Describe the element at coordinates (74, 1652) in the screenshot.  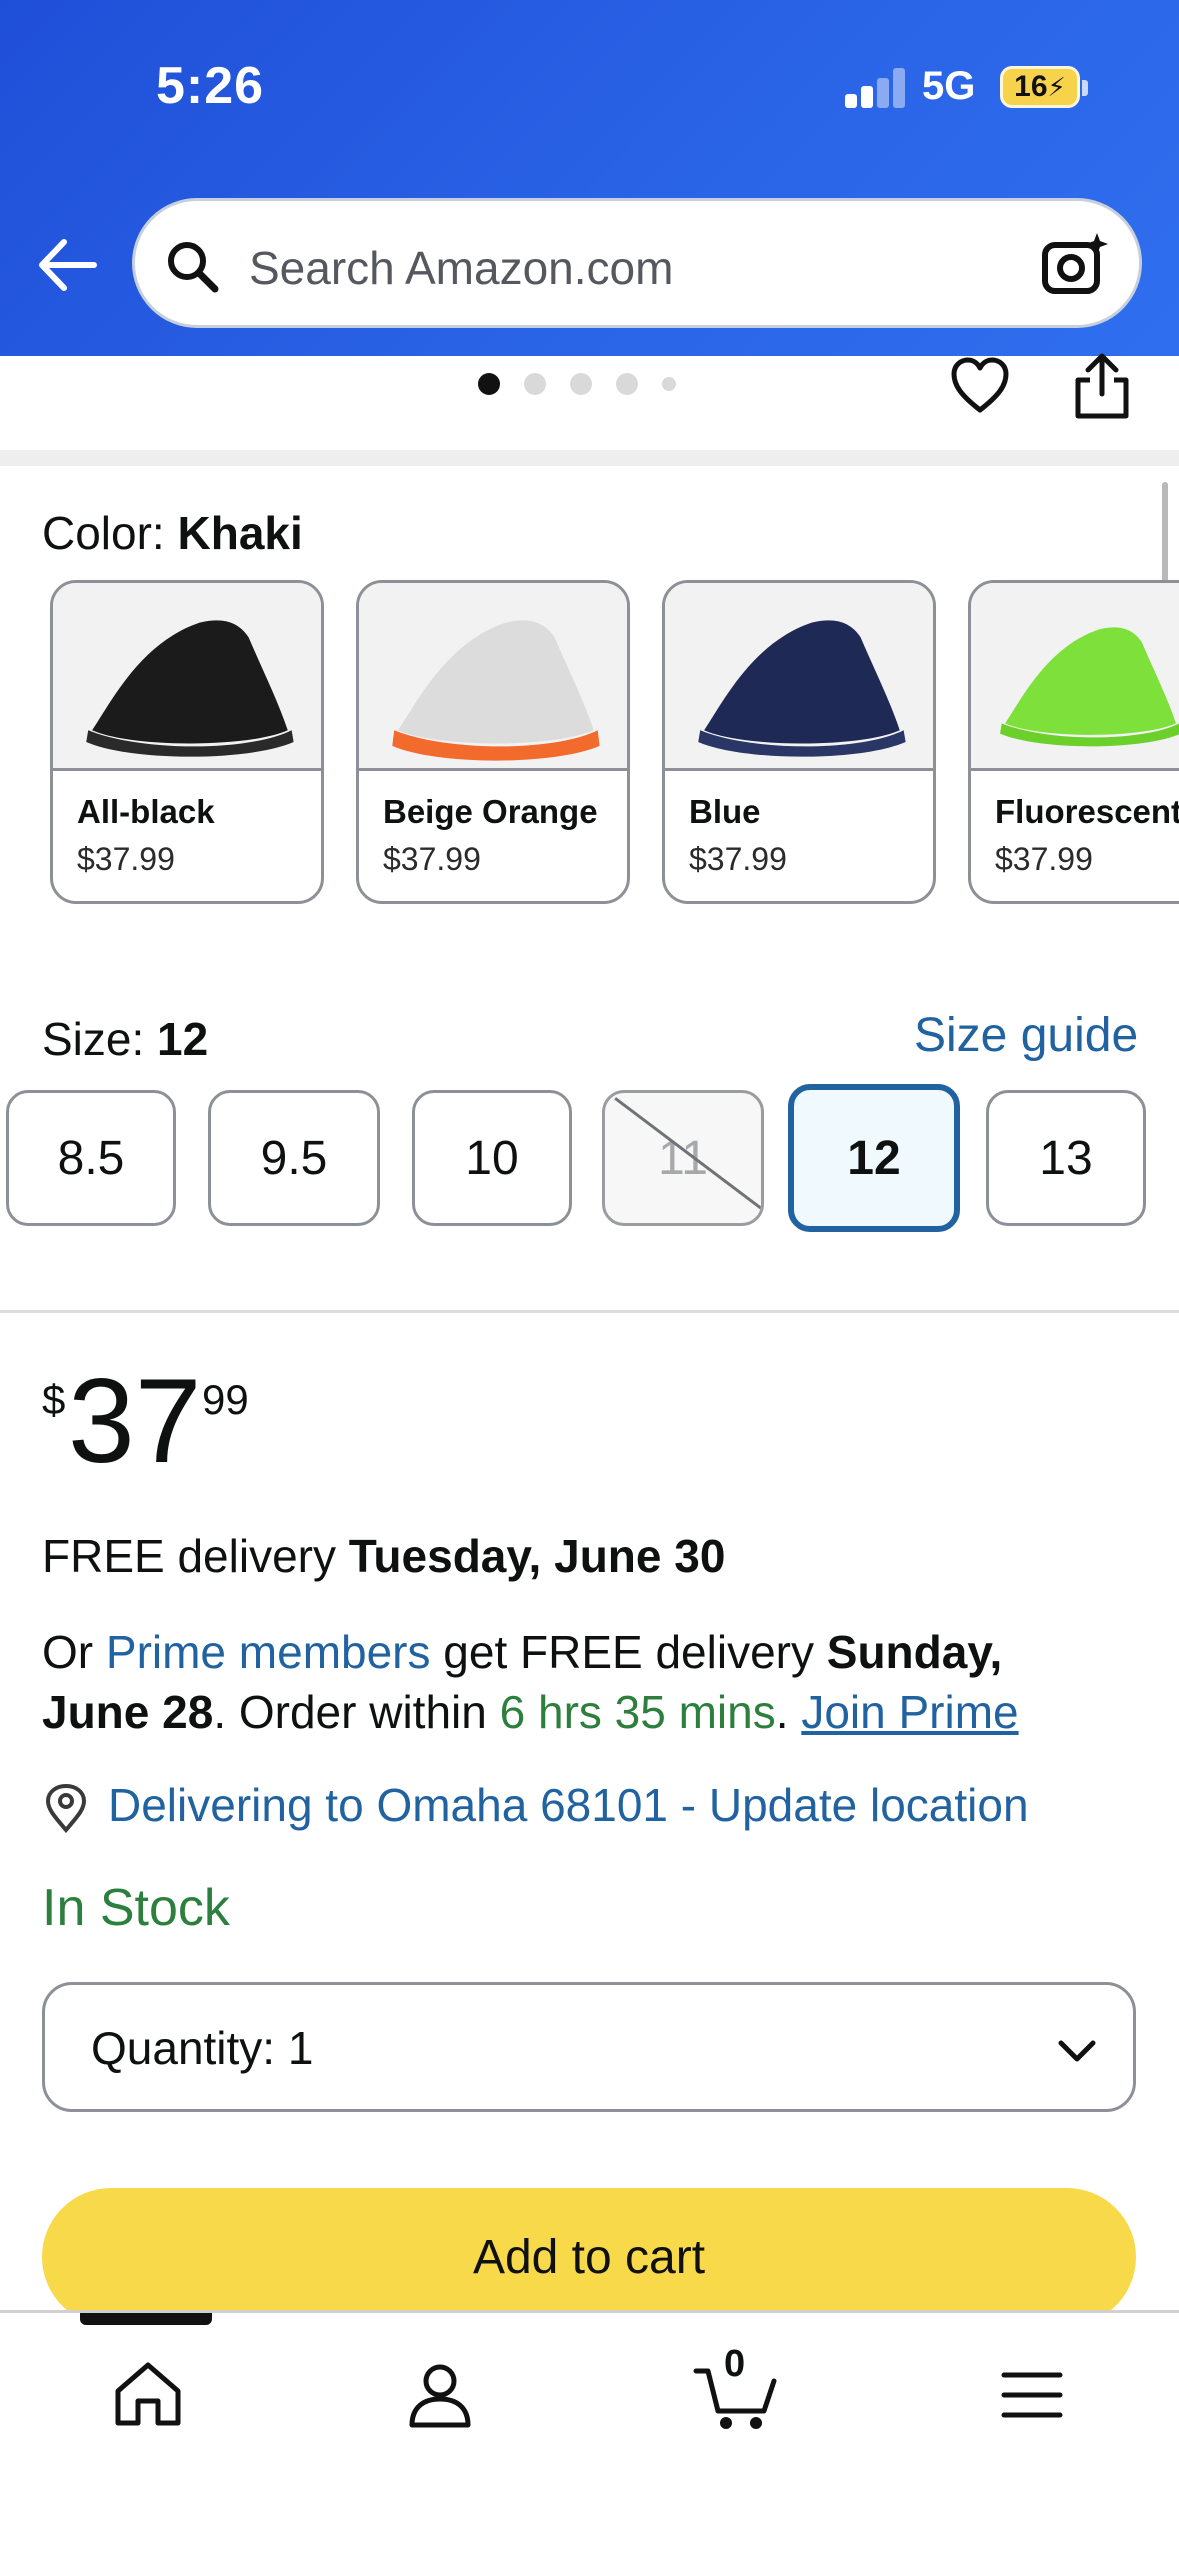
I see `prime-or: Or` at that location.